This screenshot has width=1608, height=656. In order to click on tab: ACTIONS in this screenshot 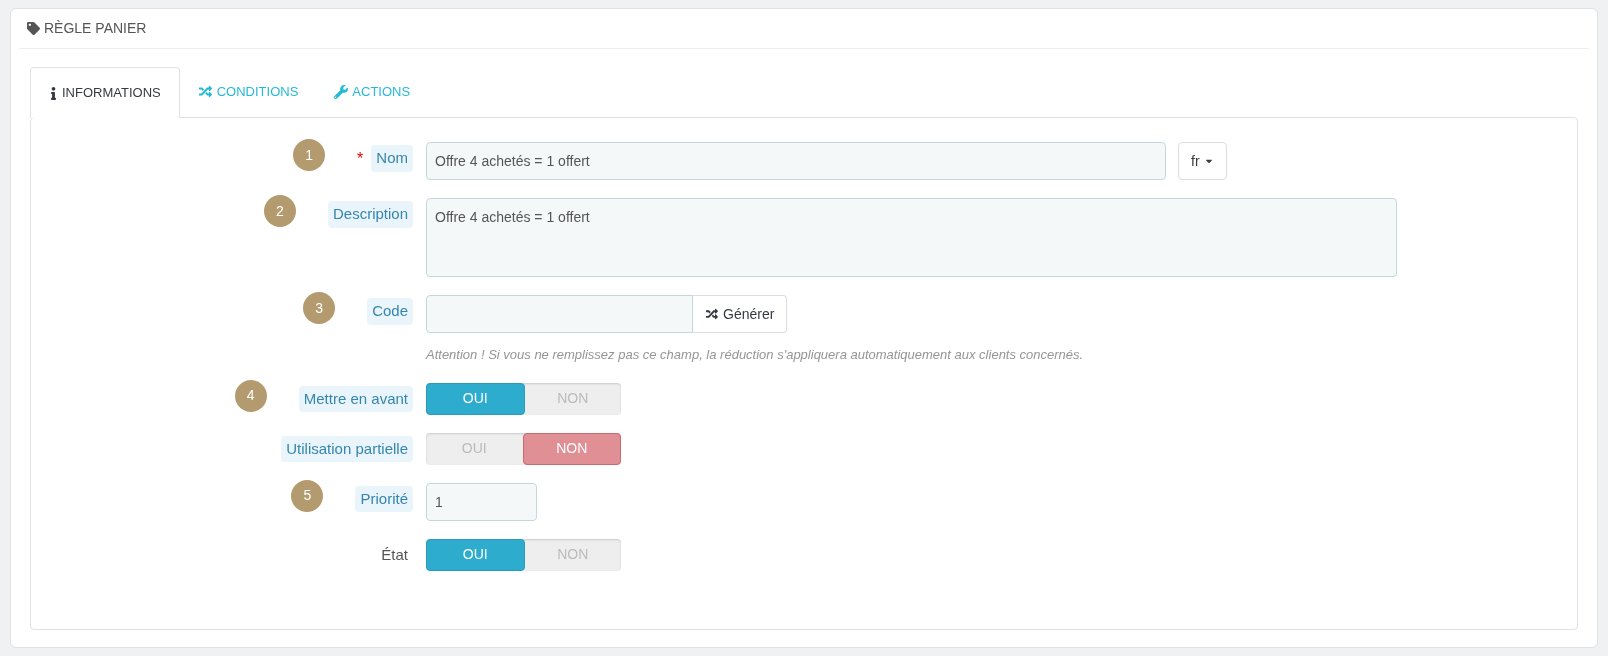, I will do `click(372, 91)`.